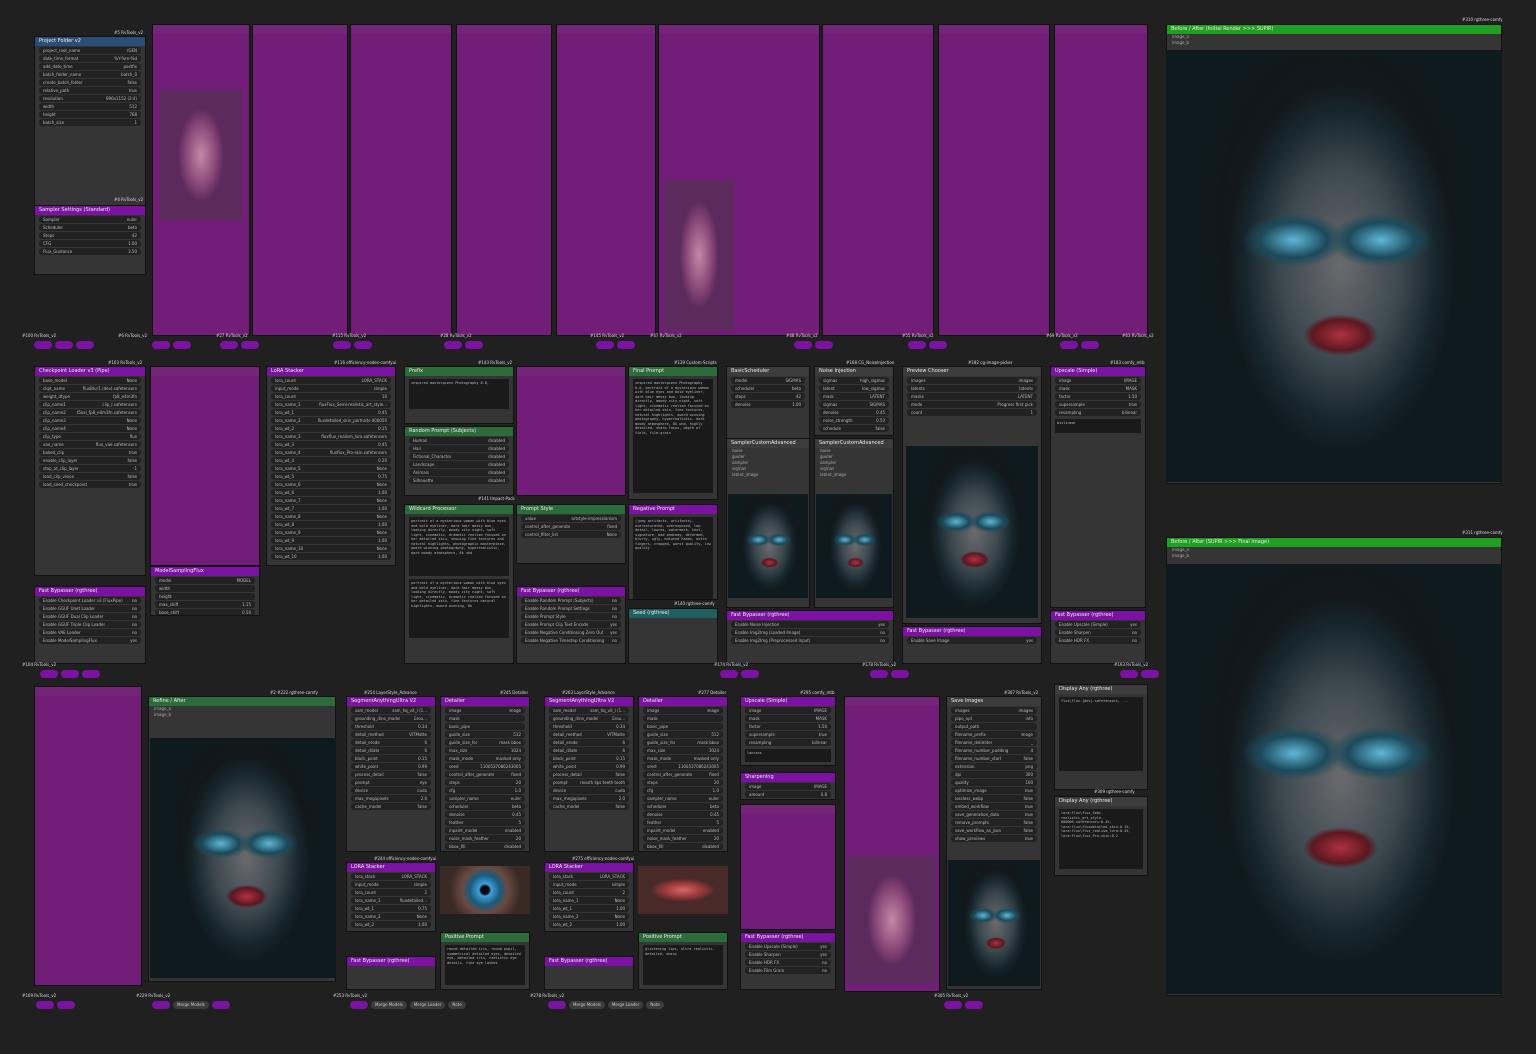 The height and width of the screenshot is (1054, 1536). Describe the element at coordinates (1334, 542) in the screenshot. I see `compare-bottom-node-title: Before / After (SUPIR >>> Final Image)` at that location.